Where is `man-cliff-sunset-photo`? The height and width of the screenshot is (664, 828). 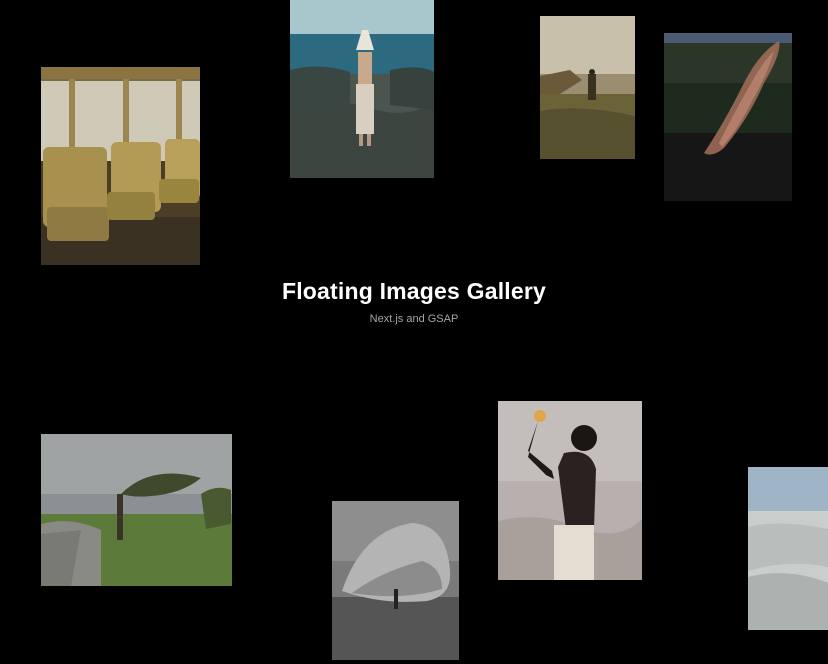 man-cliff-sunset-photo is located at coordinates (587, 87).